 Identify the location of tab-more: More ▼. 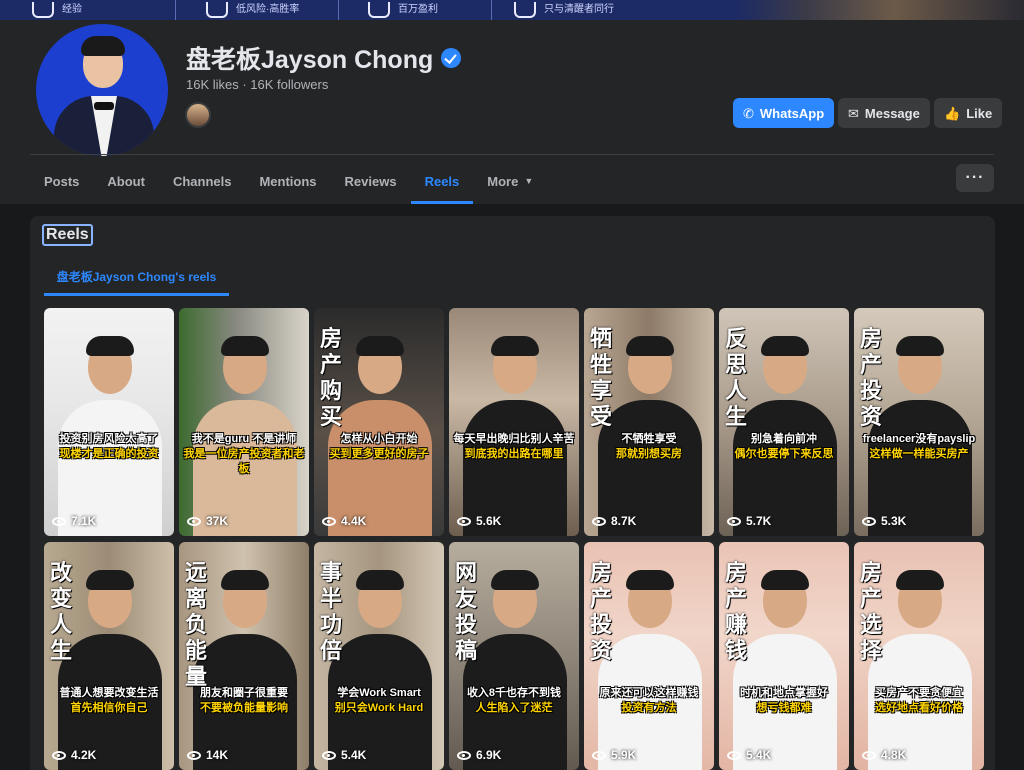
(510, 181).